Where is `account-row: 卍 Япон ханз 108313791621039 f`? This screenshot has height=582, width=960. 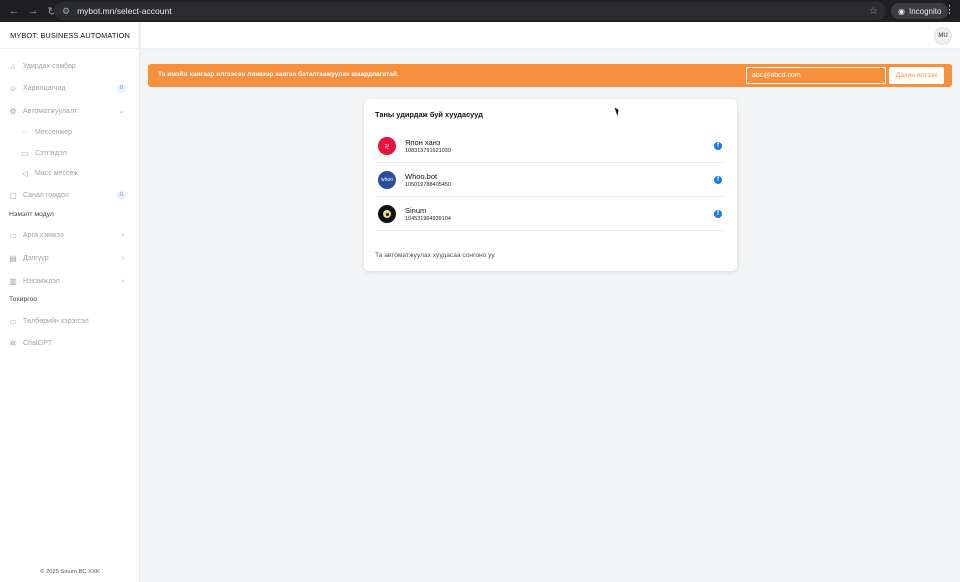 account-row: 卍 Япон ханз 108313791621039 f is located at coordinates (551, 146).